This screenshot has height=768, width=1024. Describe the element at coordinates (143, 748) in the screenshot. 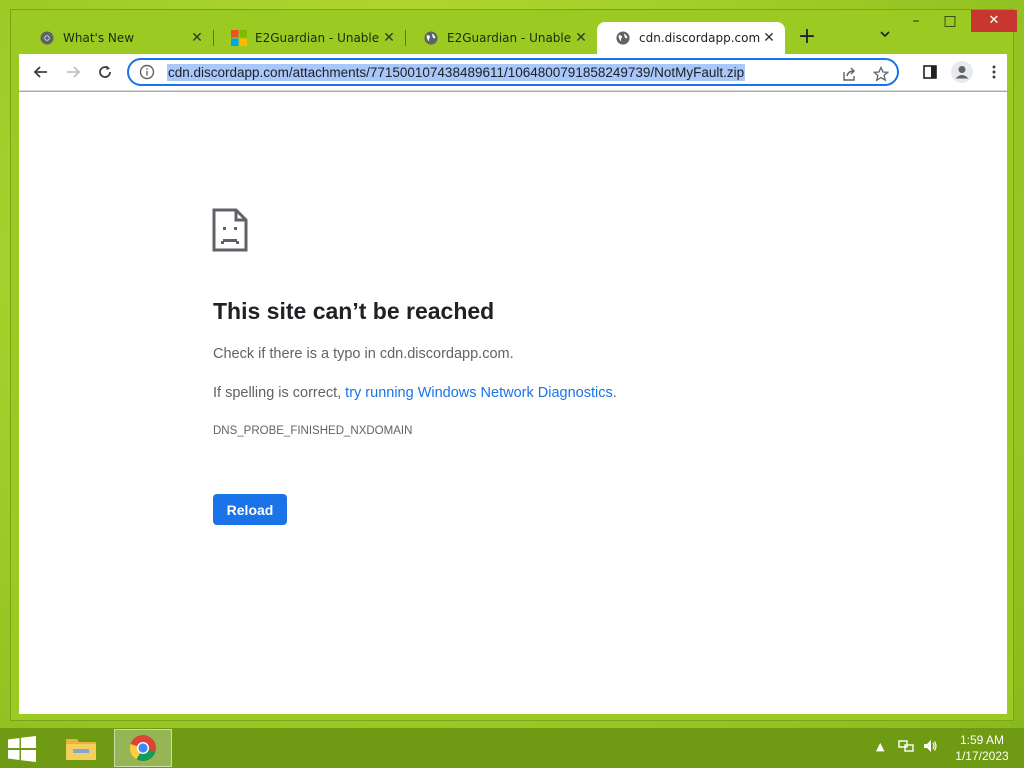

I see `chrome-taskbar-icon` at that location.